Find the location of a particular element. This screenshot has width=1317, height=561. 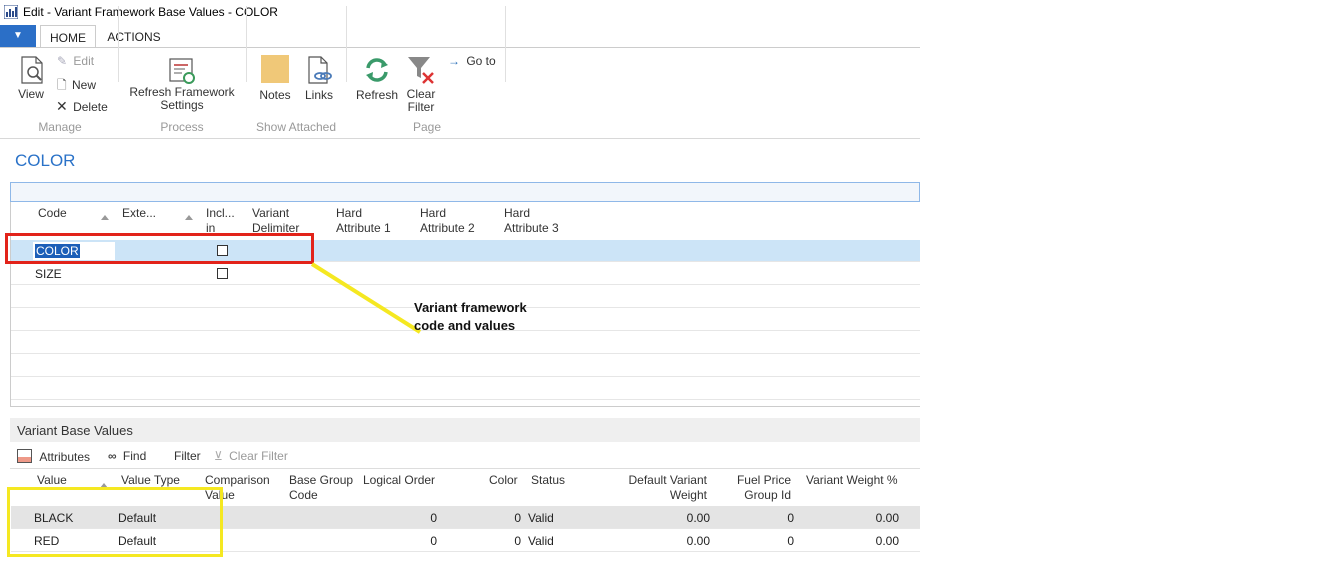

column-header-variant-delimiter: Variant Delimiter is located at coordinates (287, 221).